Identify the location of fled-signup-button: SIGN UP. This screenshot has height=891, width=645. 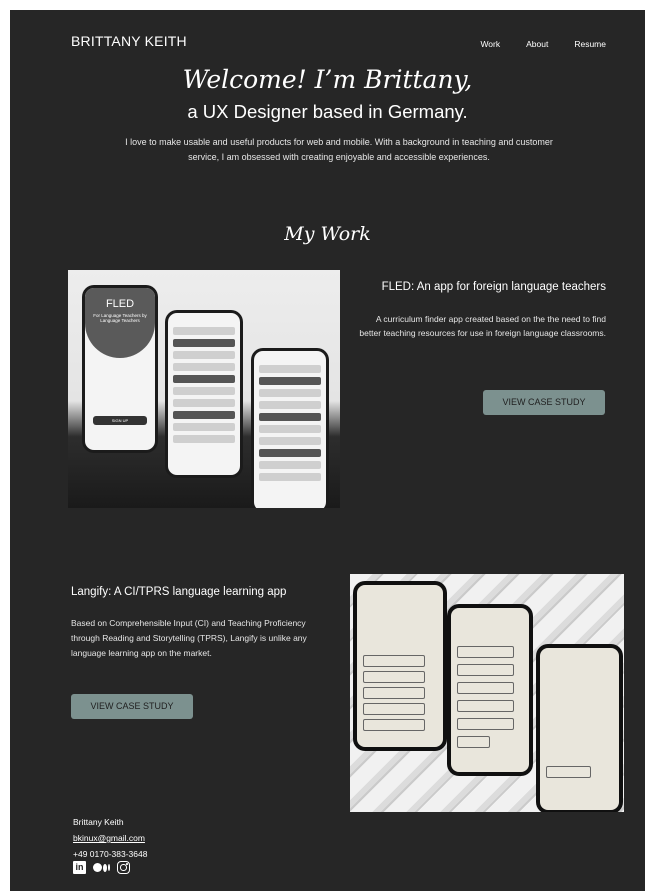
(120, 420).